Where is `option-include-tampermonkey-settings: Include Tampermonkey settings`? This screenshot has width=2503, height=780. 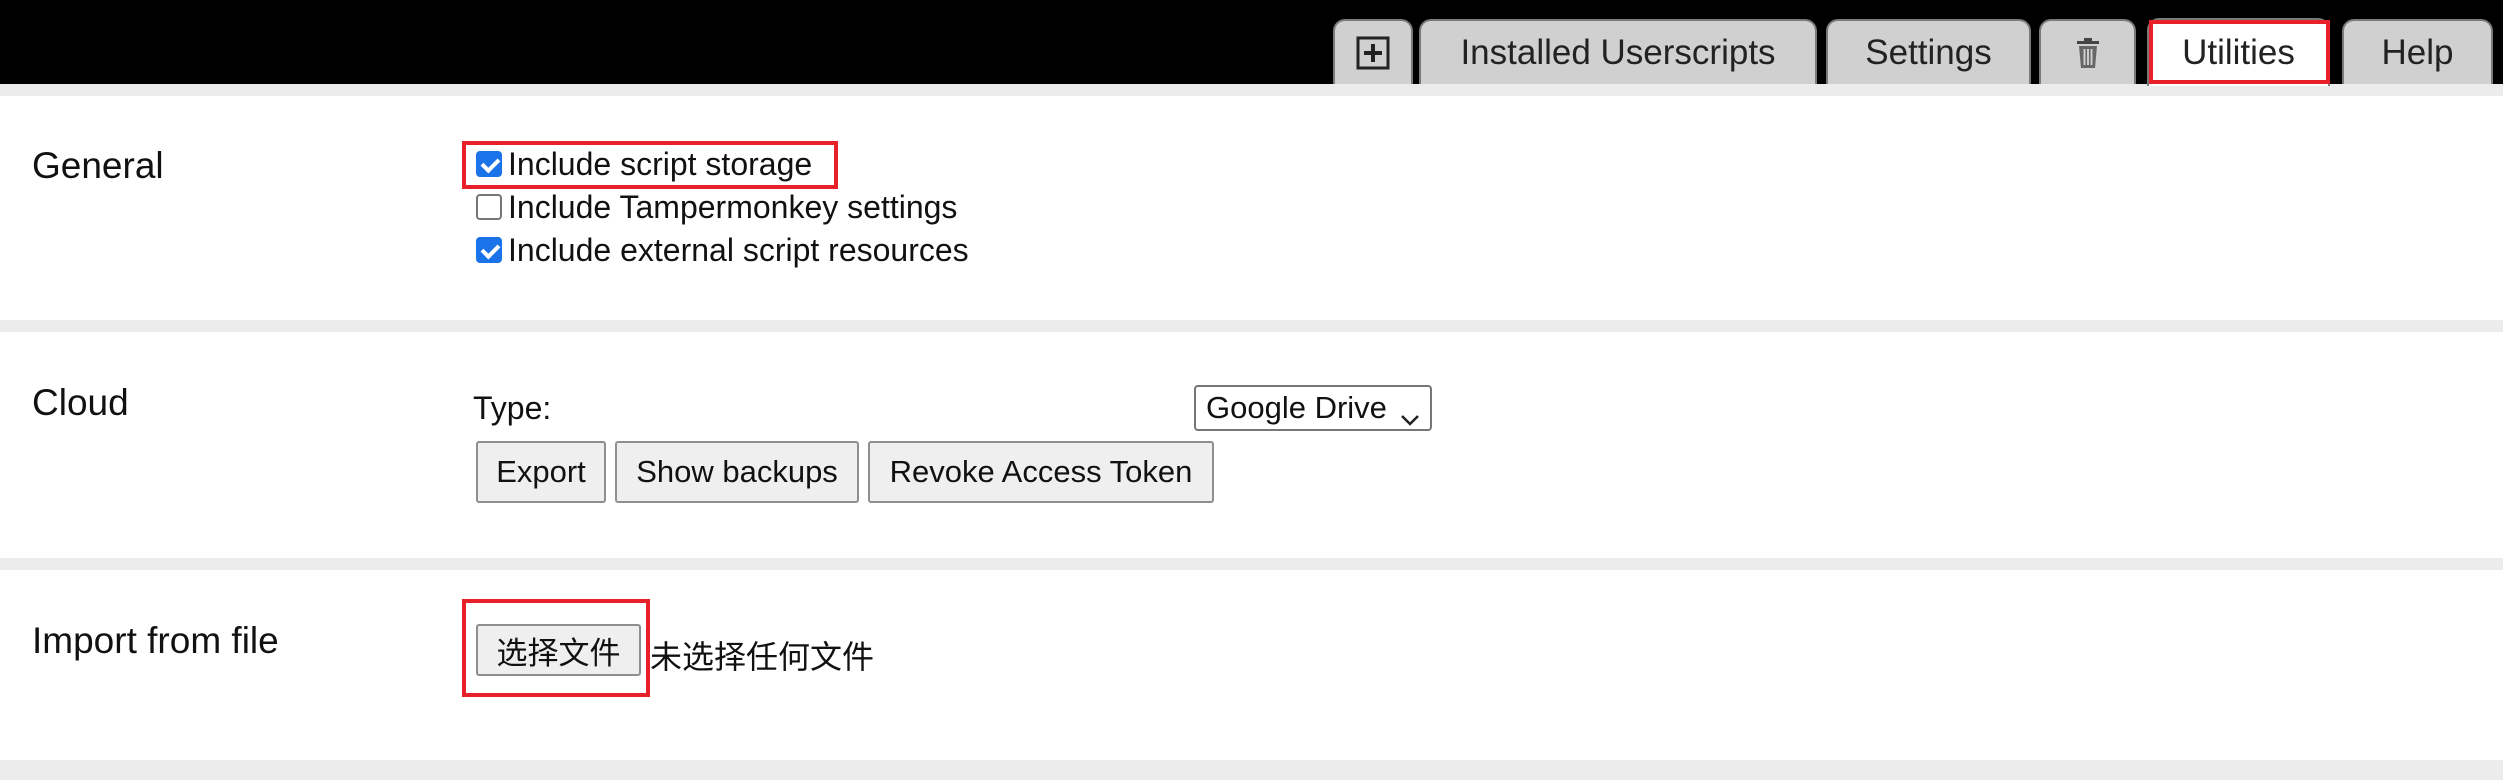
option-include-tampermonkey-settings: Include Tampermonkey settings is located at coordinates (716, 207).